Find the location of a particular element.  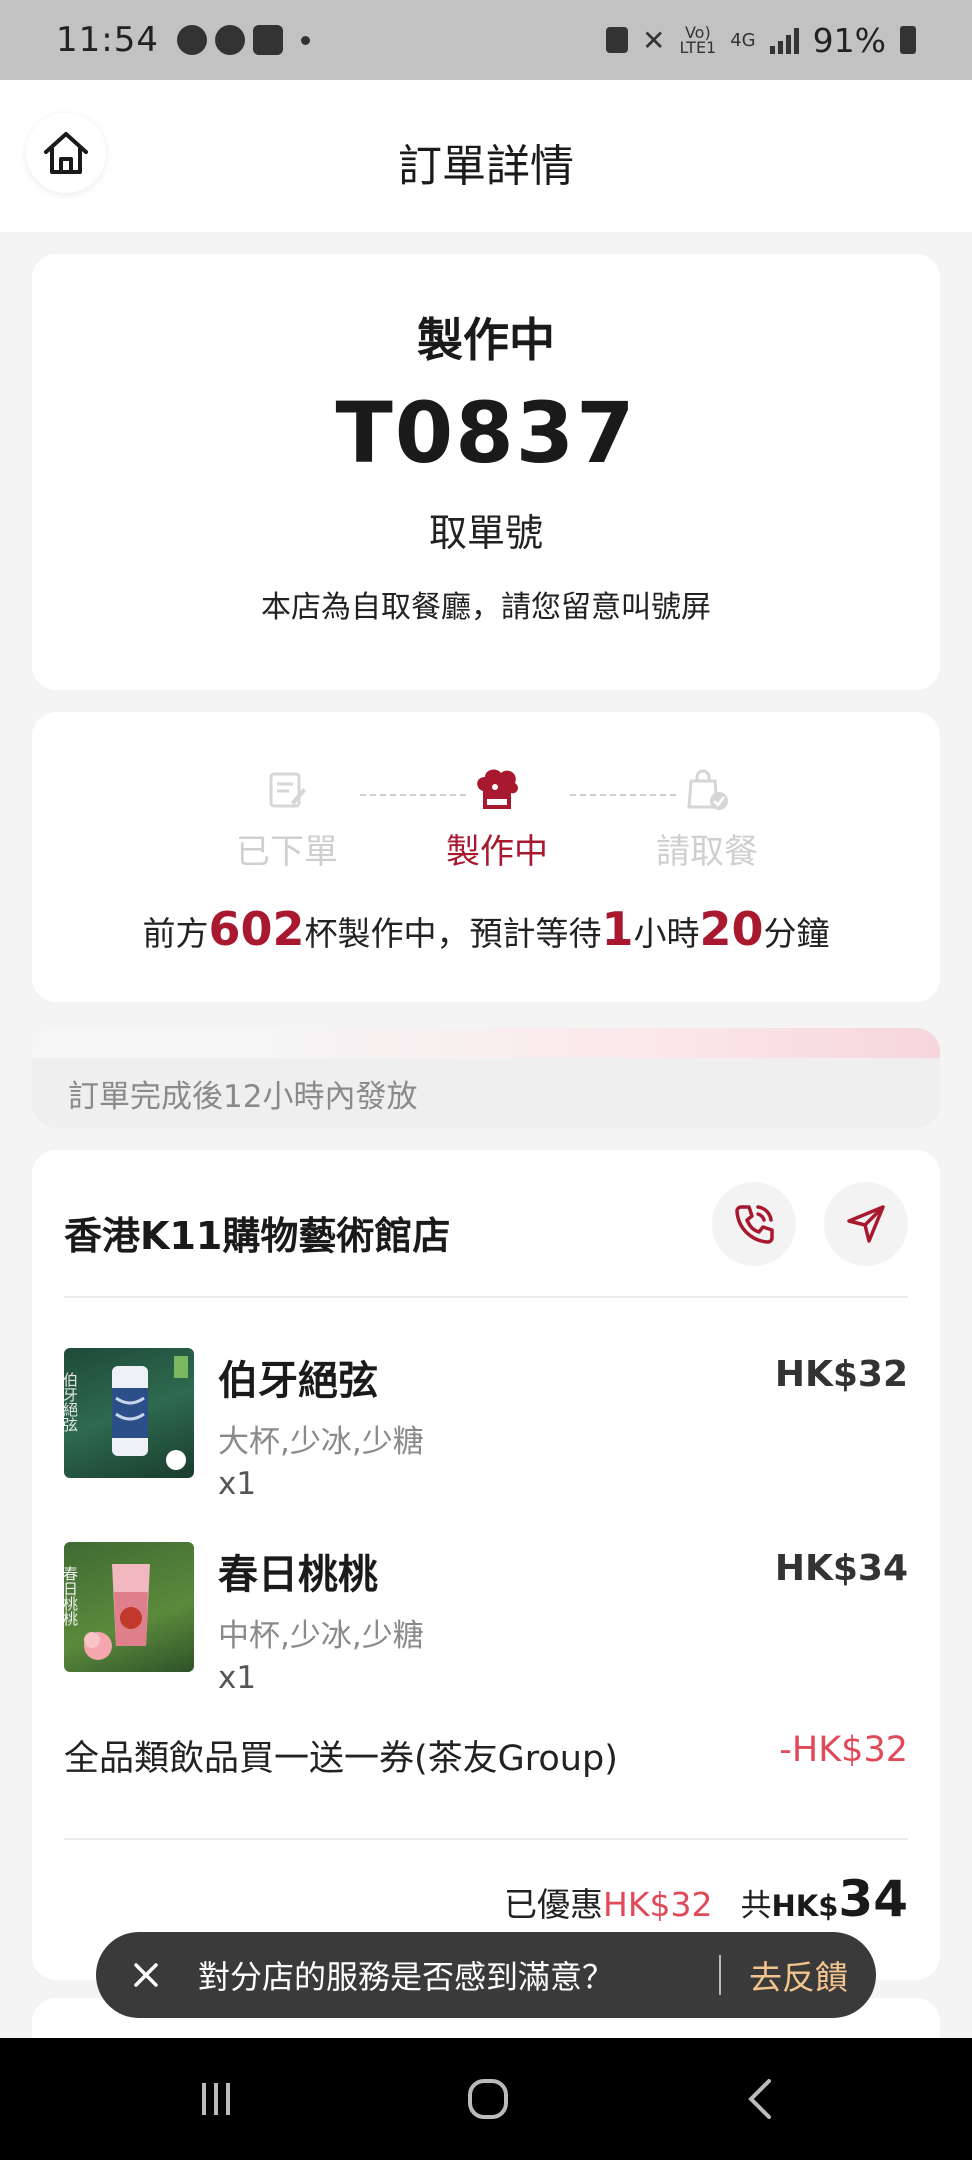

status-bar: 11:54 ✕ Vo) LTE1 4G 91% is located at coordinates (486, 40).